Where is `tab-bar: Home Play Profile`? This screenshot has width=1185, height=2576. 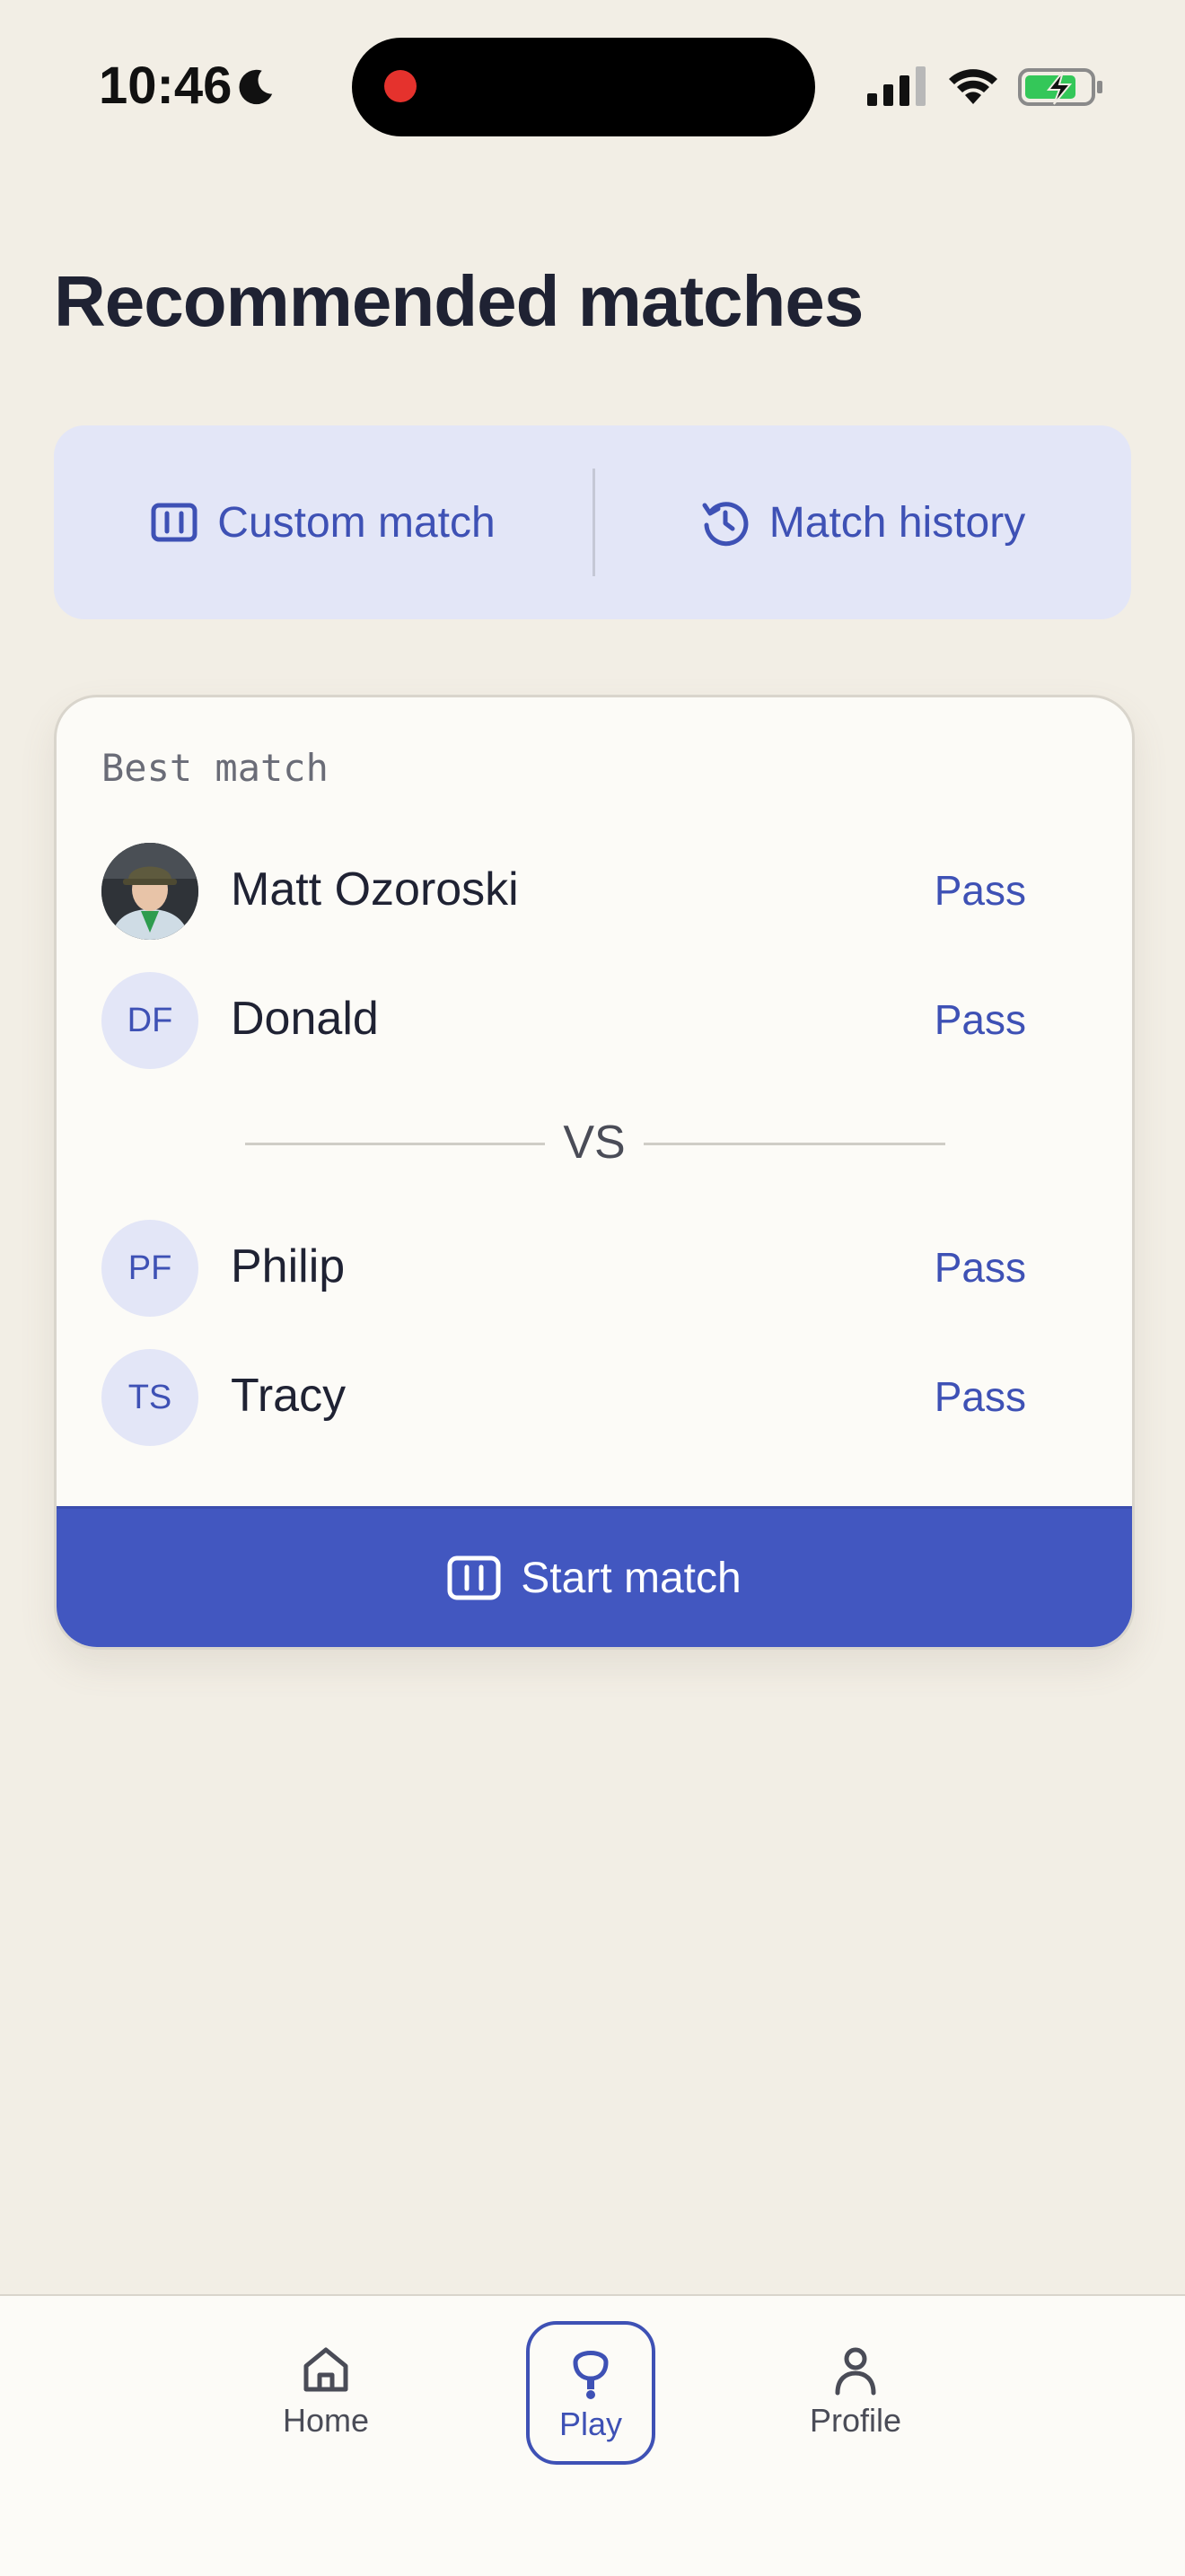 tab-bar: Home Play Profile is located at coordinates (592, 2435).